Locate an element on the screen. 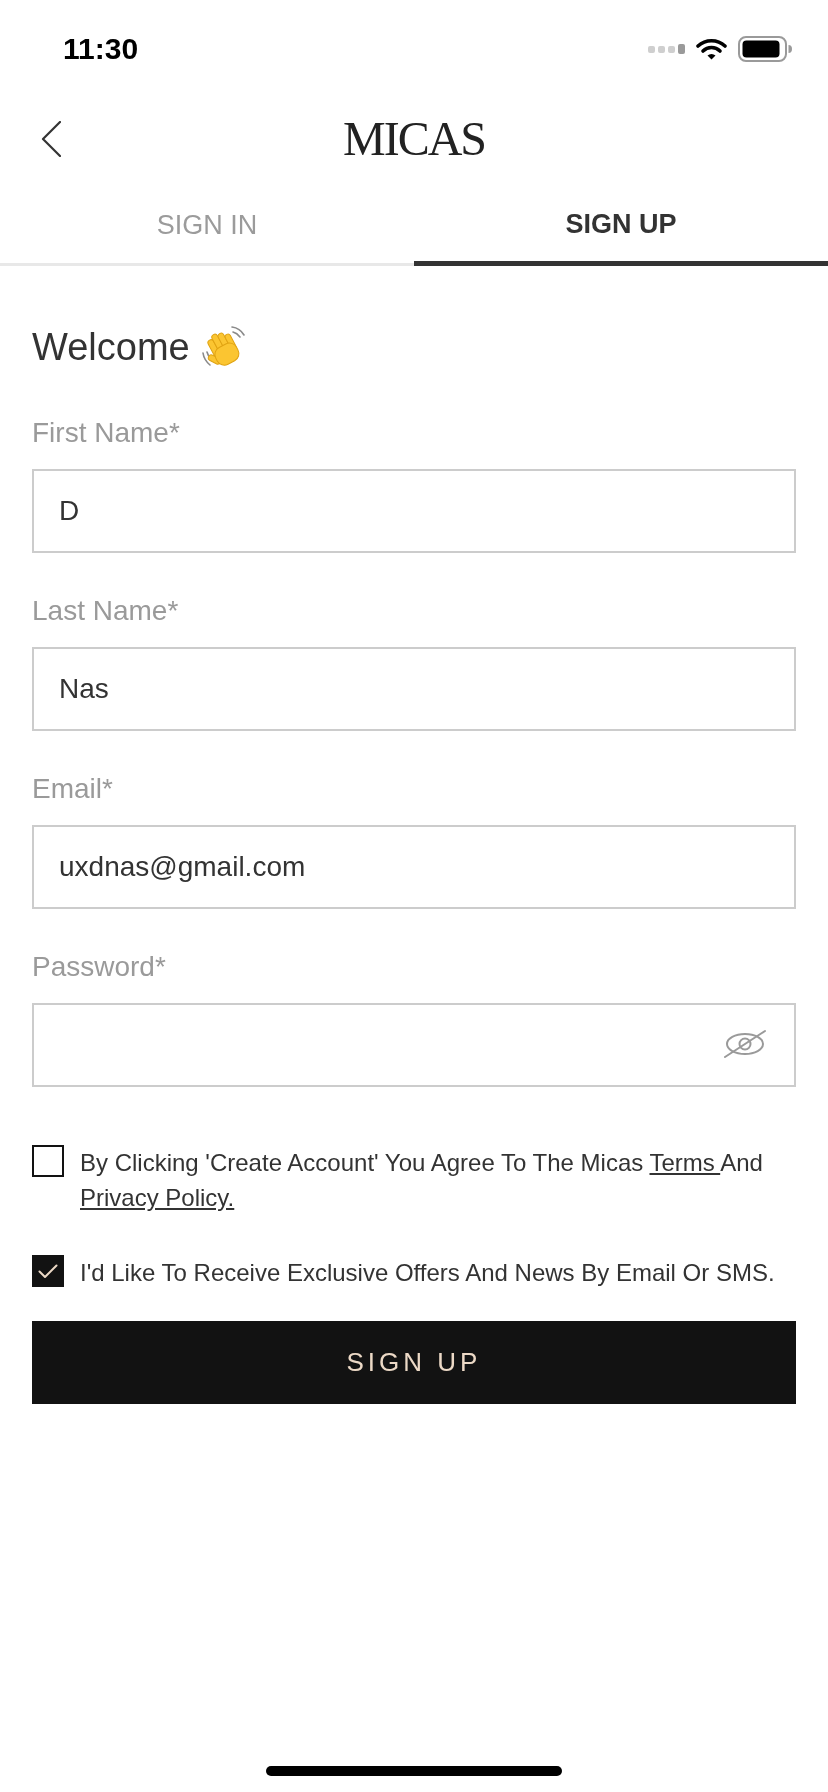  back-icon is located at coordinates (51, 139).